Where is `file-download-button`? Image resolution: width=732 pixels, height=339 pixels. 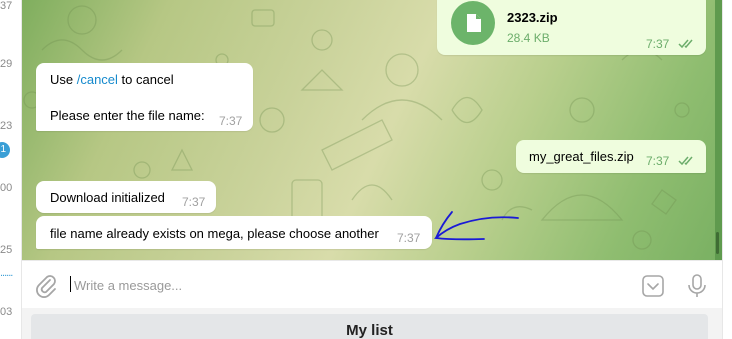
file-download-button is located at coordinates (473, 23).